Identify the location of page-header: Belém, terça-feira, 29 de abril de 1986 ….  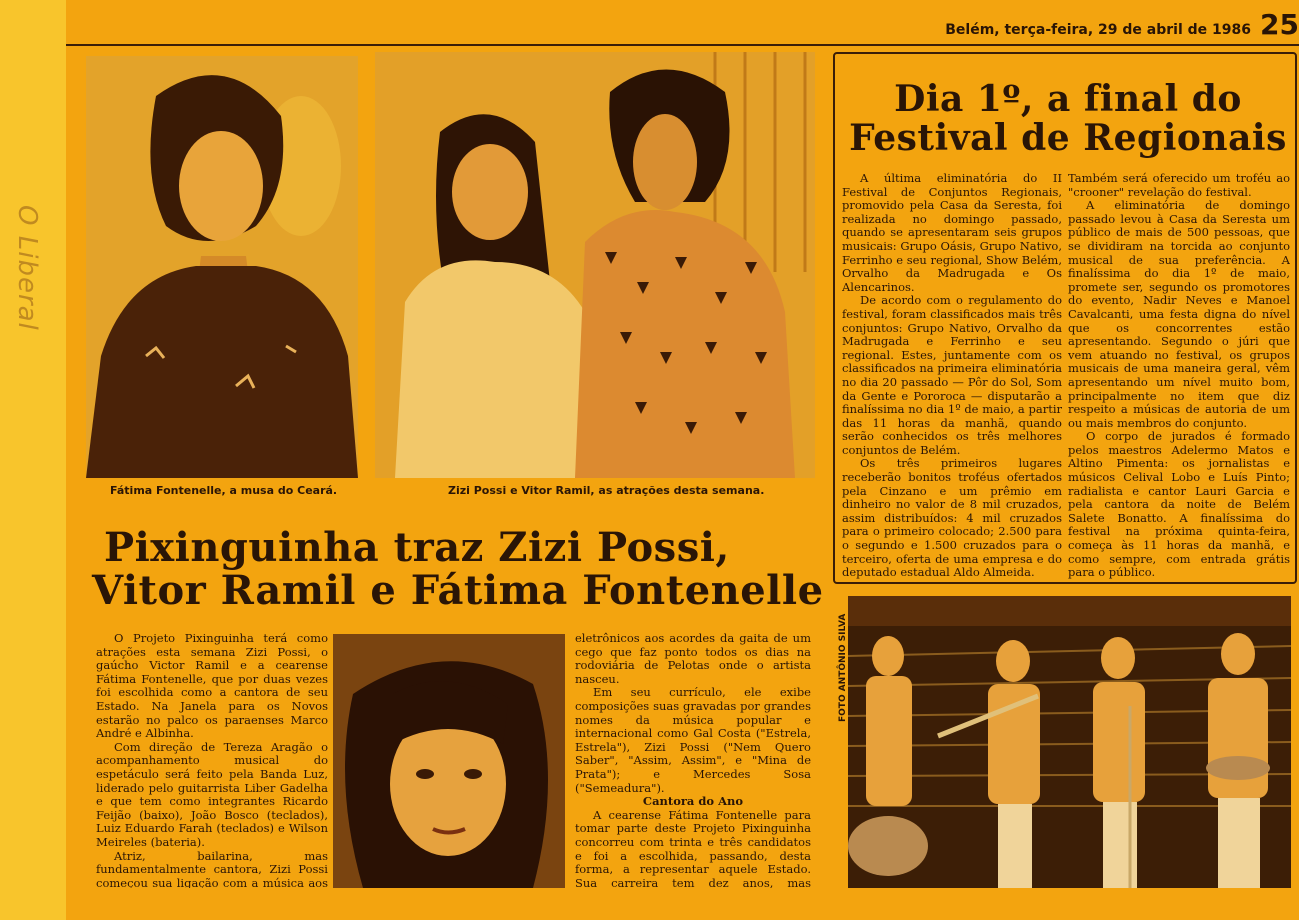
(682, 27).